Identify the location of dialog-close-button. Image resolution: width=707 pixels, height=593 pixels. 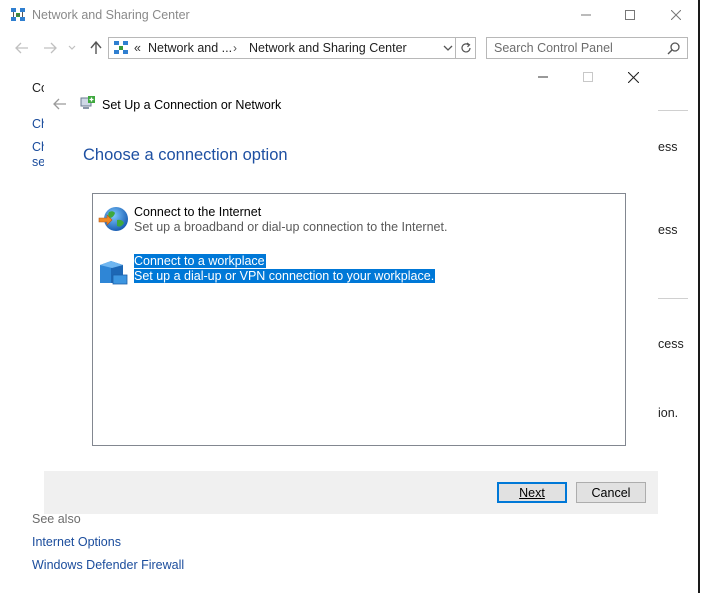
(633, 77).